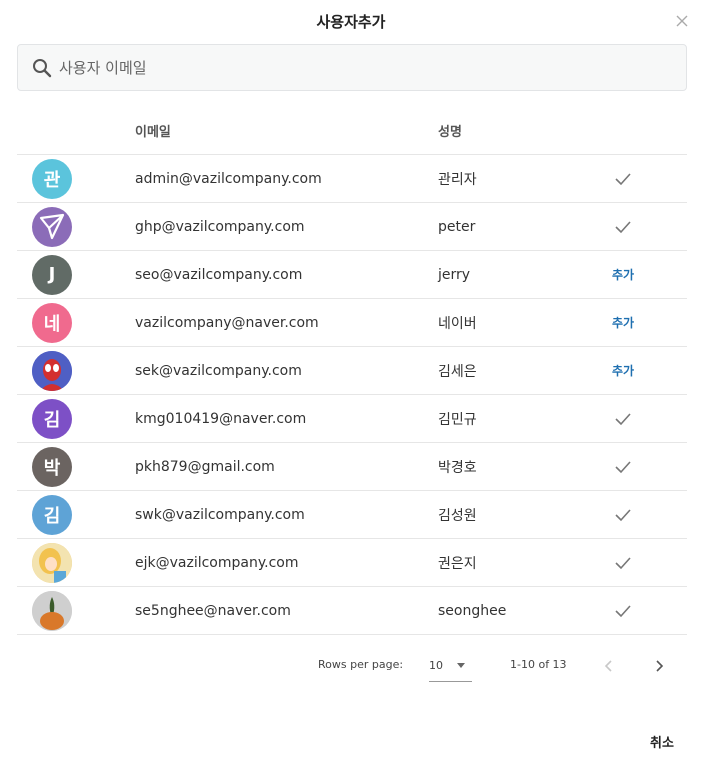 This screenshot has width=702, height=762. I want to click on table-header: 이메일 성명, so click(352, 131).